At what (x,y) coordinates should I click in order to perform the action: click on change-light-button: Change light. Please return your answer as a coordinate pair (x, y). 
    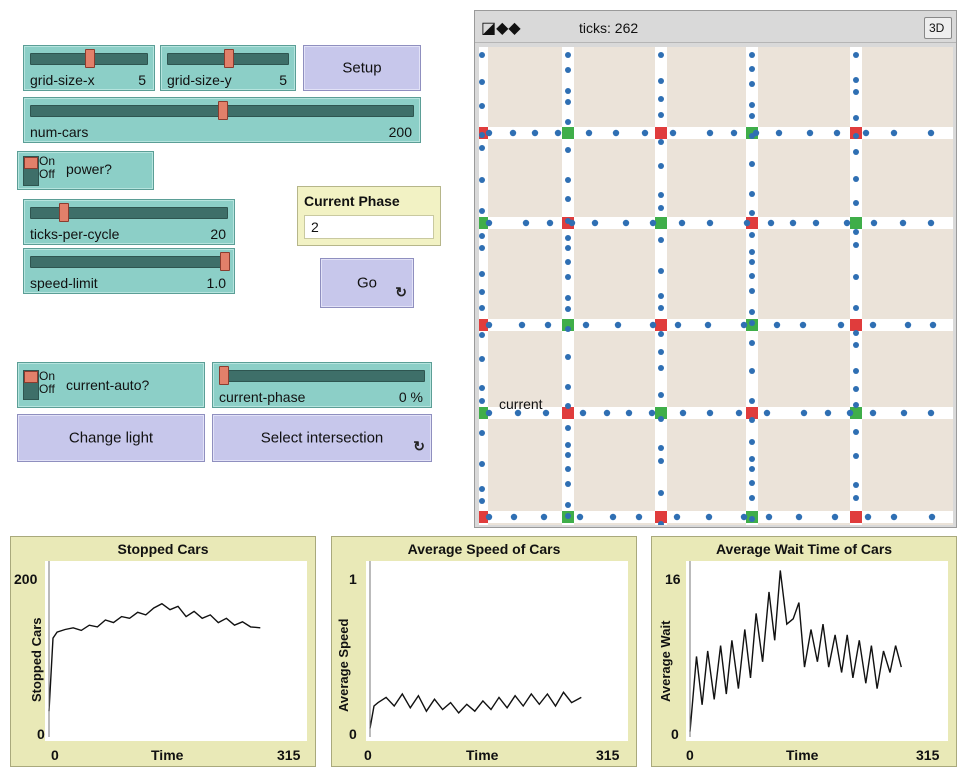
    Looking at the image, I should click on (111, 438).